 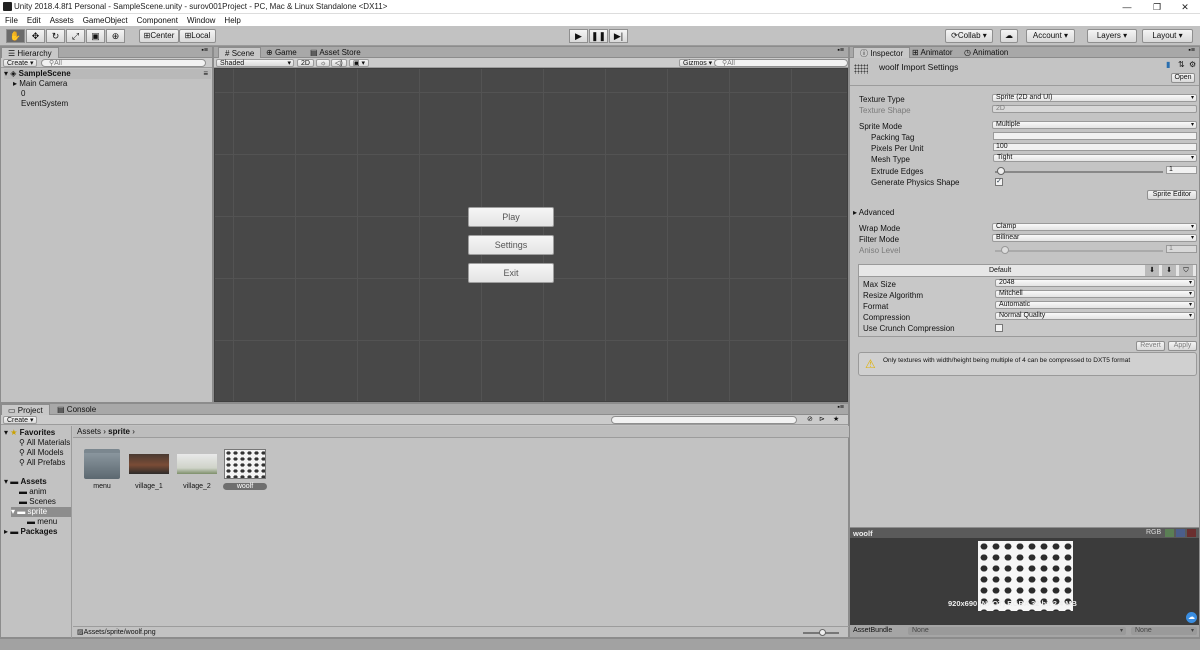 I want to click on tab-animator: ⊞ Animator, so click(x=932, y=52).